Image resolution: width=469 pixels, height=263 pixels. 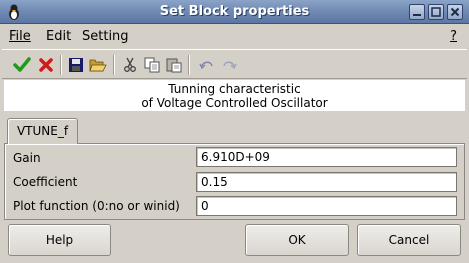 I want to click on redo-icon, so click(x=230, y=65).